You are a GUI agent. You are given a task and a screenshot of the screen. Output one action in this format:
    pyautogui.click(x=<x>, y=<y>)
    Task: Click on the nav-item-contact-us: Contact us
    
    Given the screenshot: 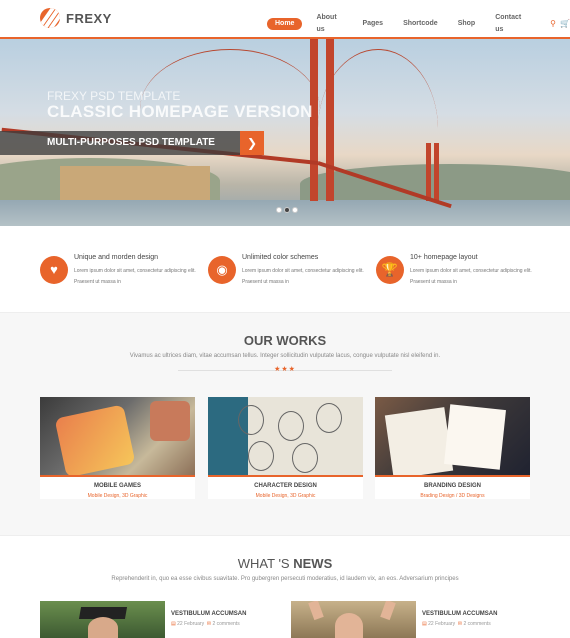 What is the action you would take?
    pyautogui.click(x=510, y=24)
    